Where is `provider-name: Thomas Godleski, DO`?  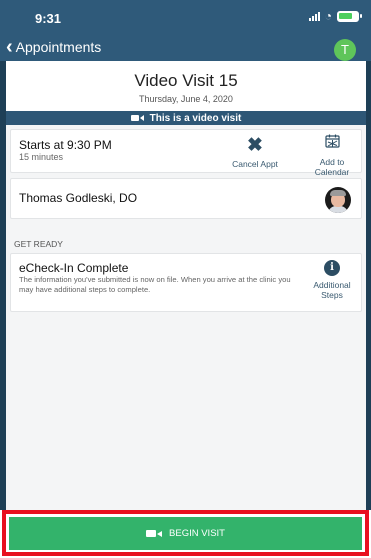
provider-name: Thomas Godleski, DO is located at coordinates (78, 198).